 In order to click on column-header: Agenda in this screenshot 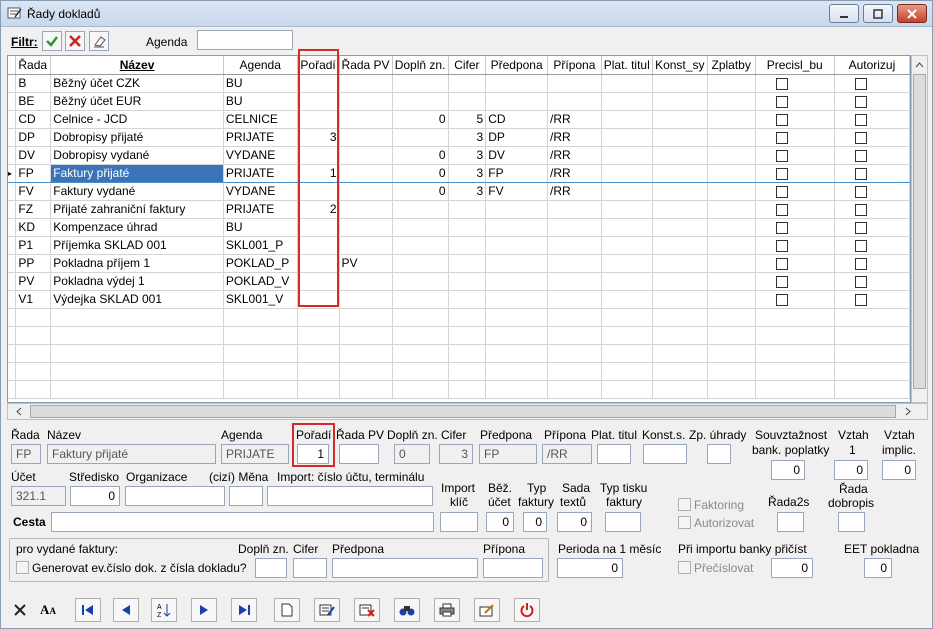, I will do `click(260, 65)`.